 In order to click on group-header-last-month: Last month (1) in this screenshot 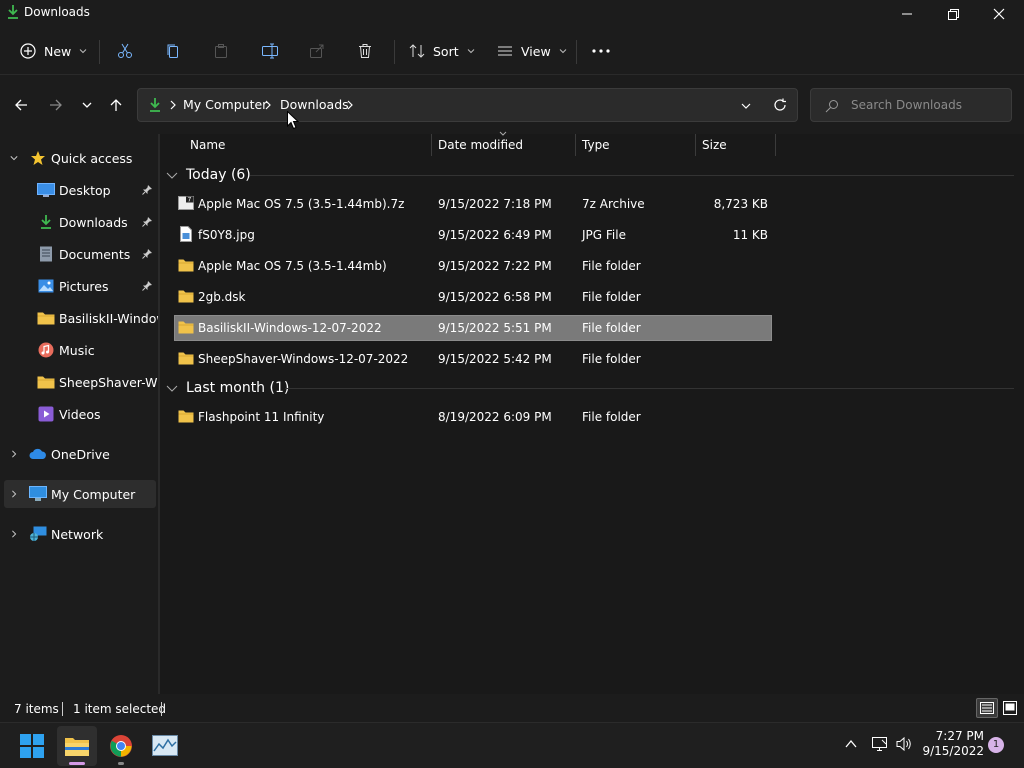, I will do `click(227, 388)`.